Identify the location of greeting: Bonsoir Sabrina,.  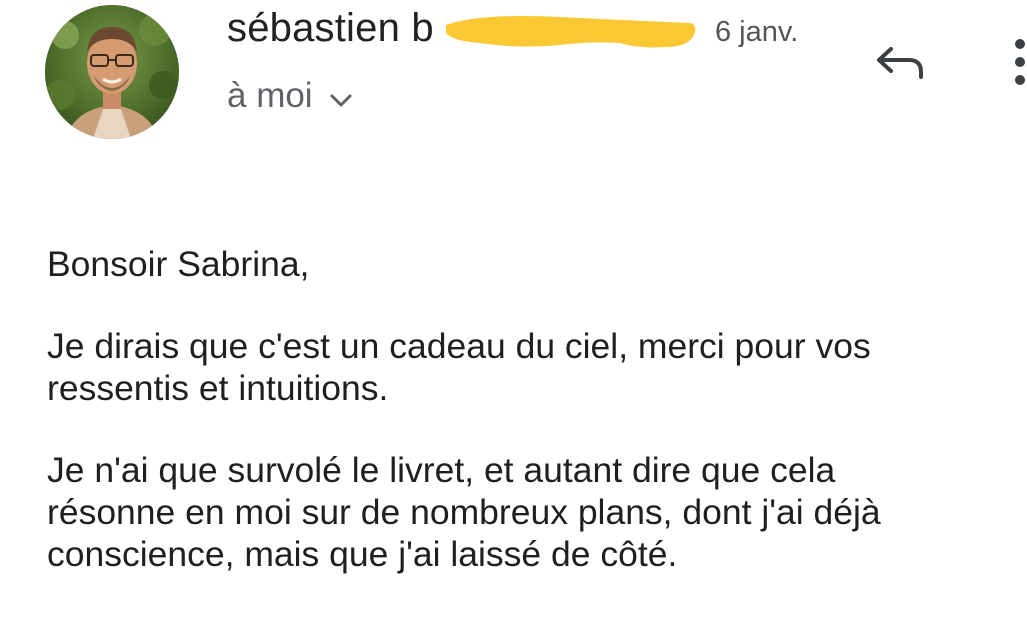
(178, 264).